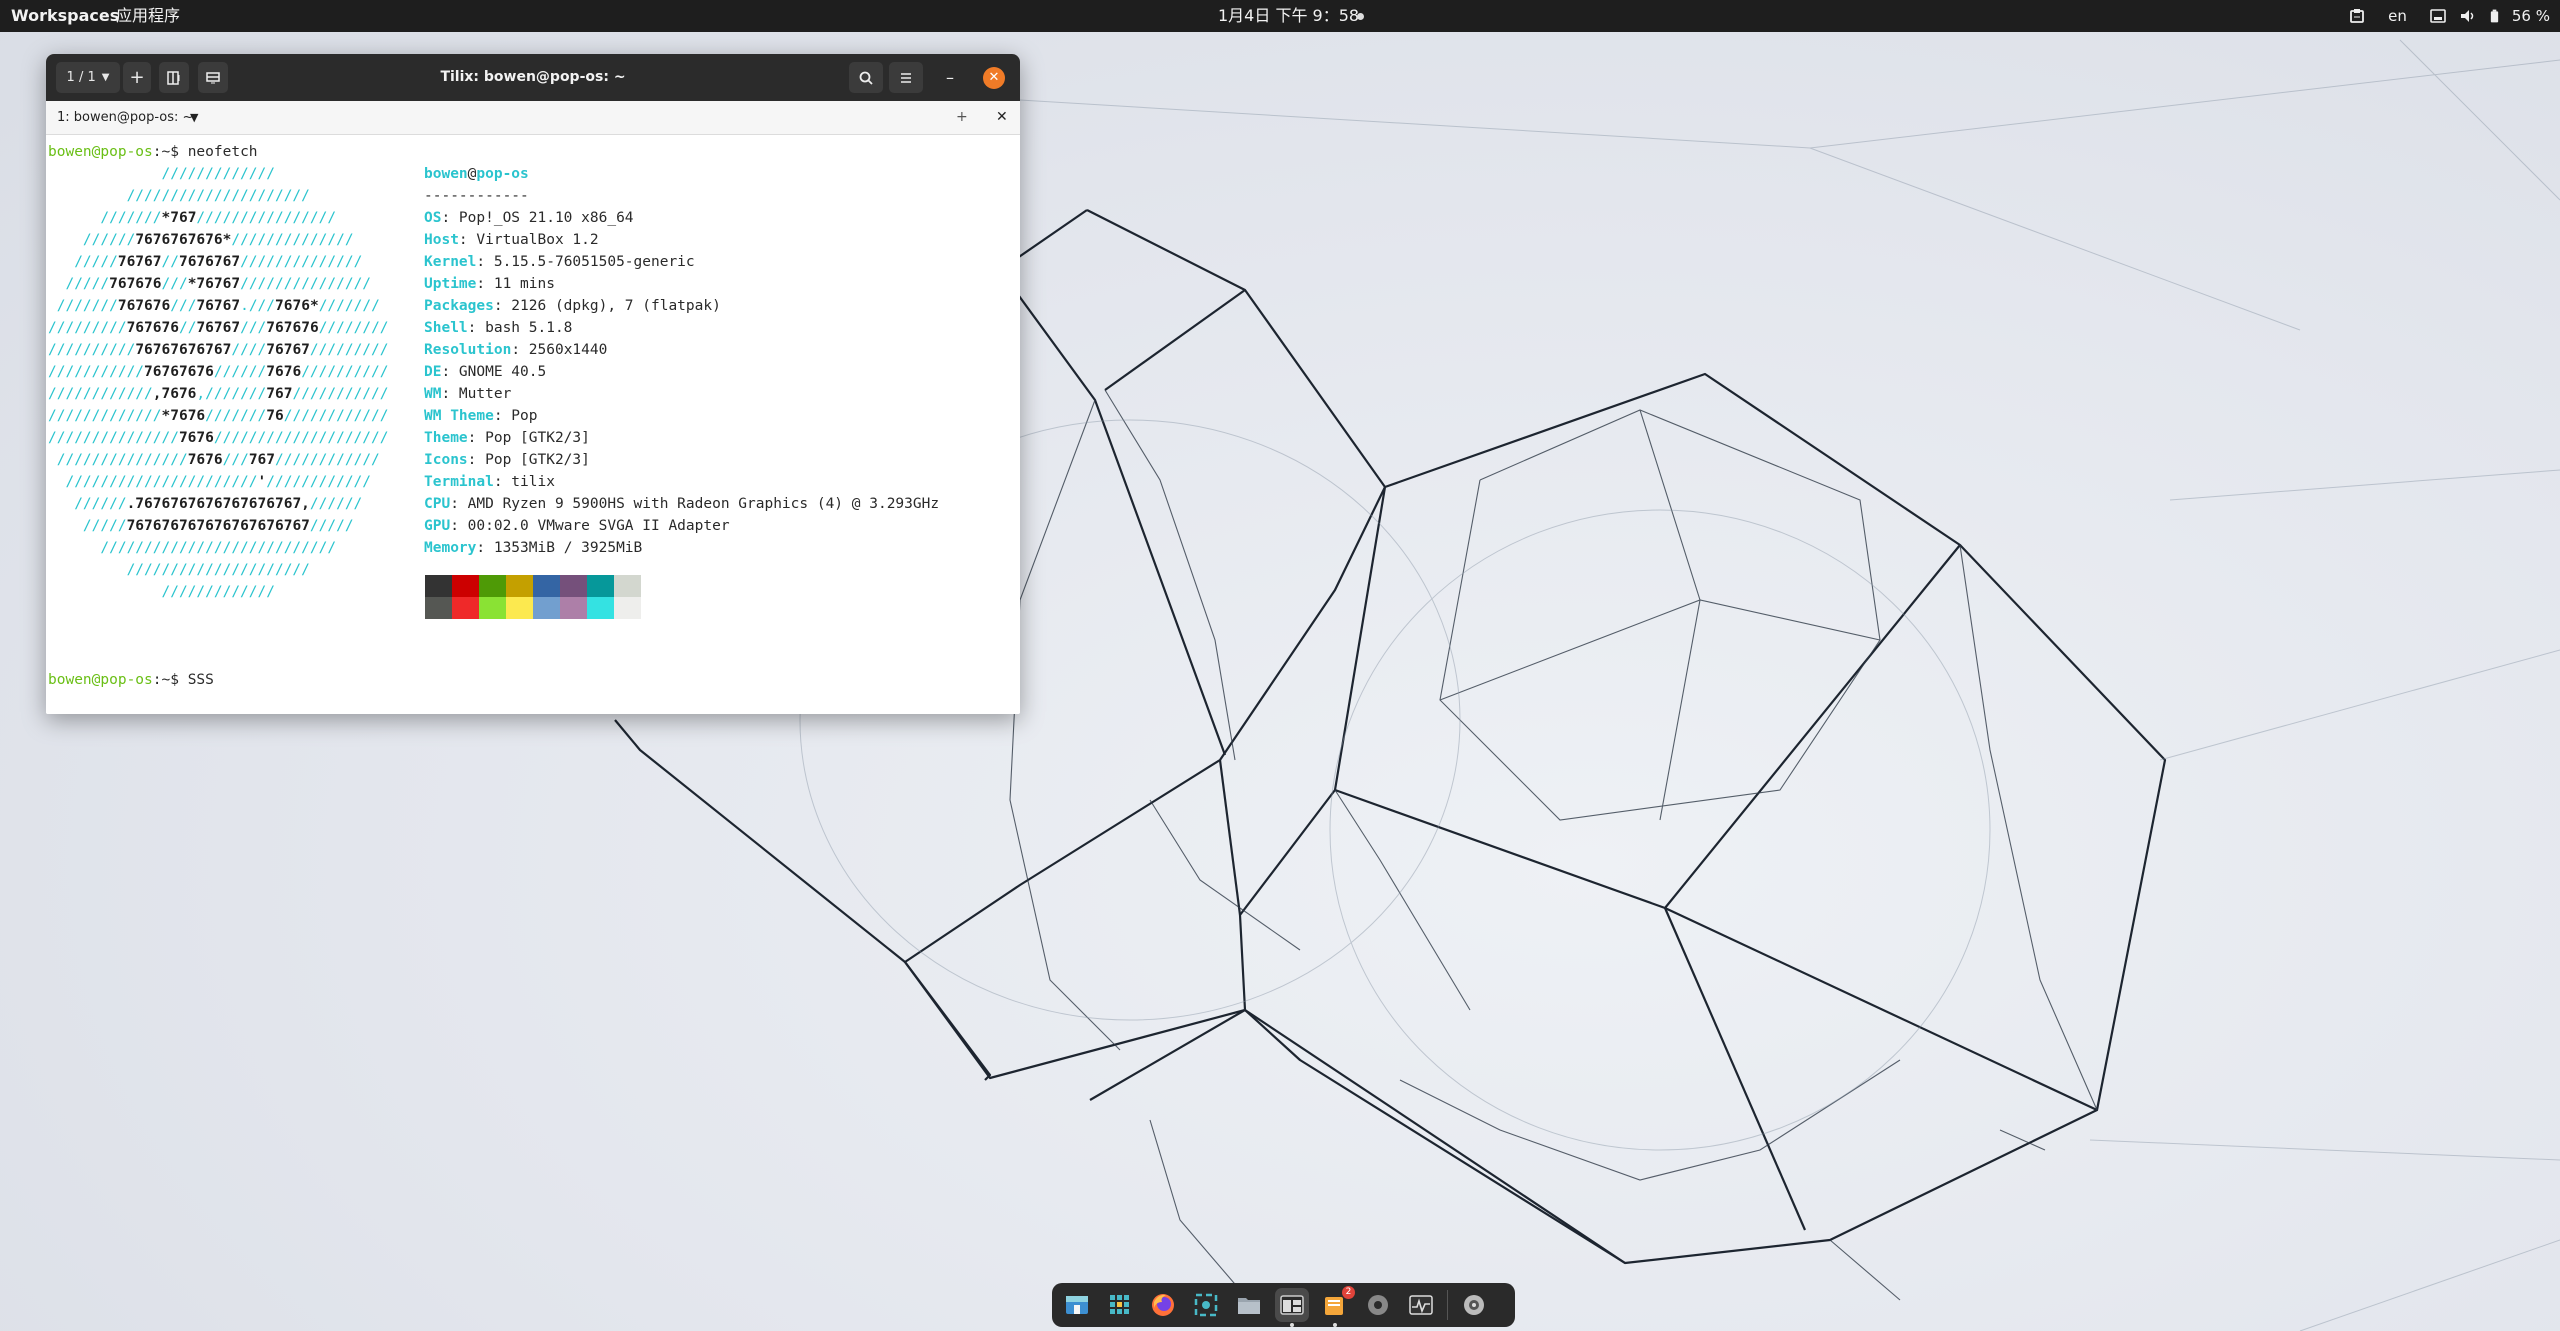  I want to click on info-value: : tilix, so click(524, 482).